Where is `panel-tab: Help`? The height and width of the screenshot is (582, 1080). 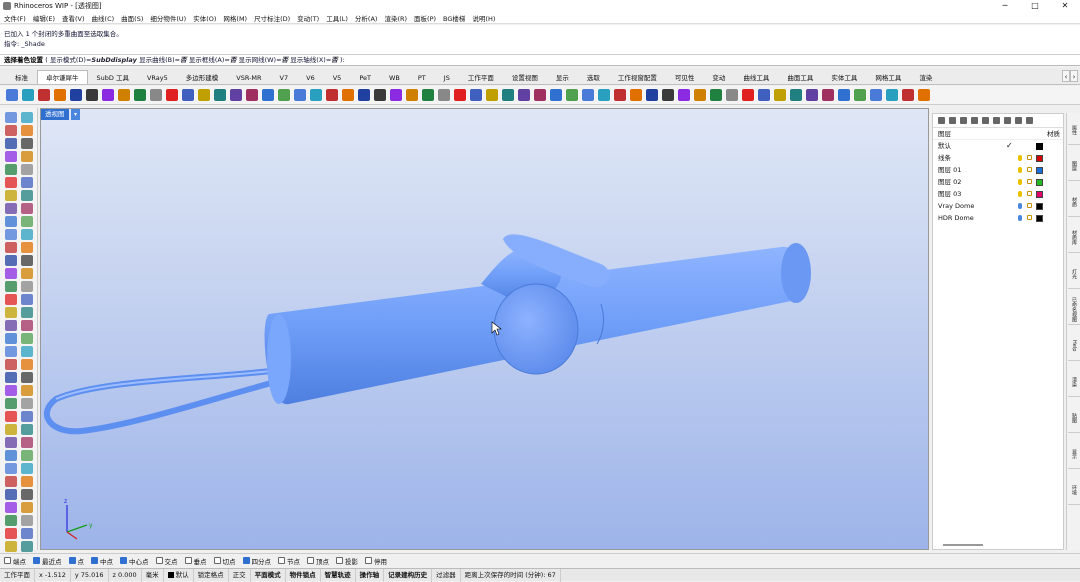 panel-tab: Help is located at coordinates (1074, 346).